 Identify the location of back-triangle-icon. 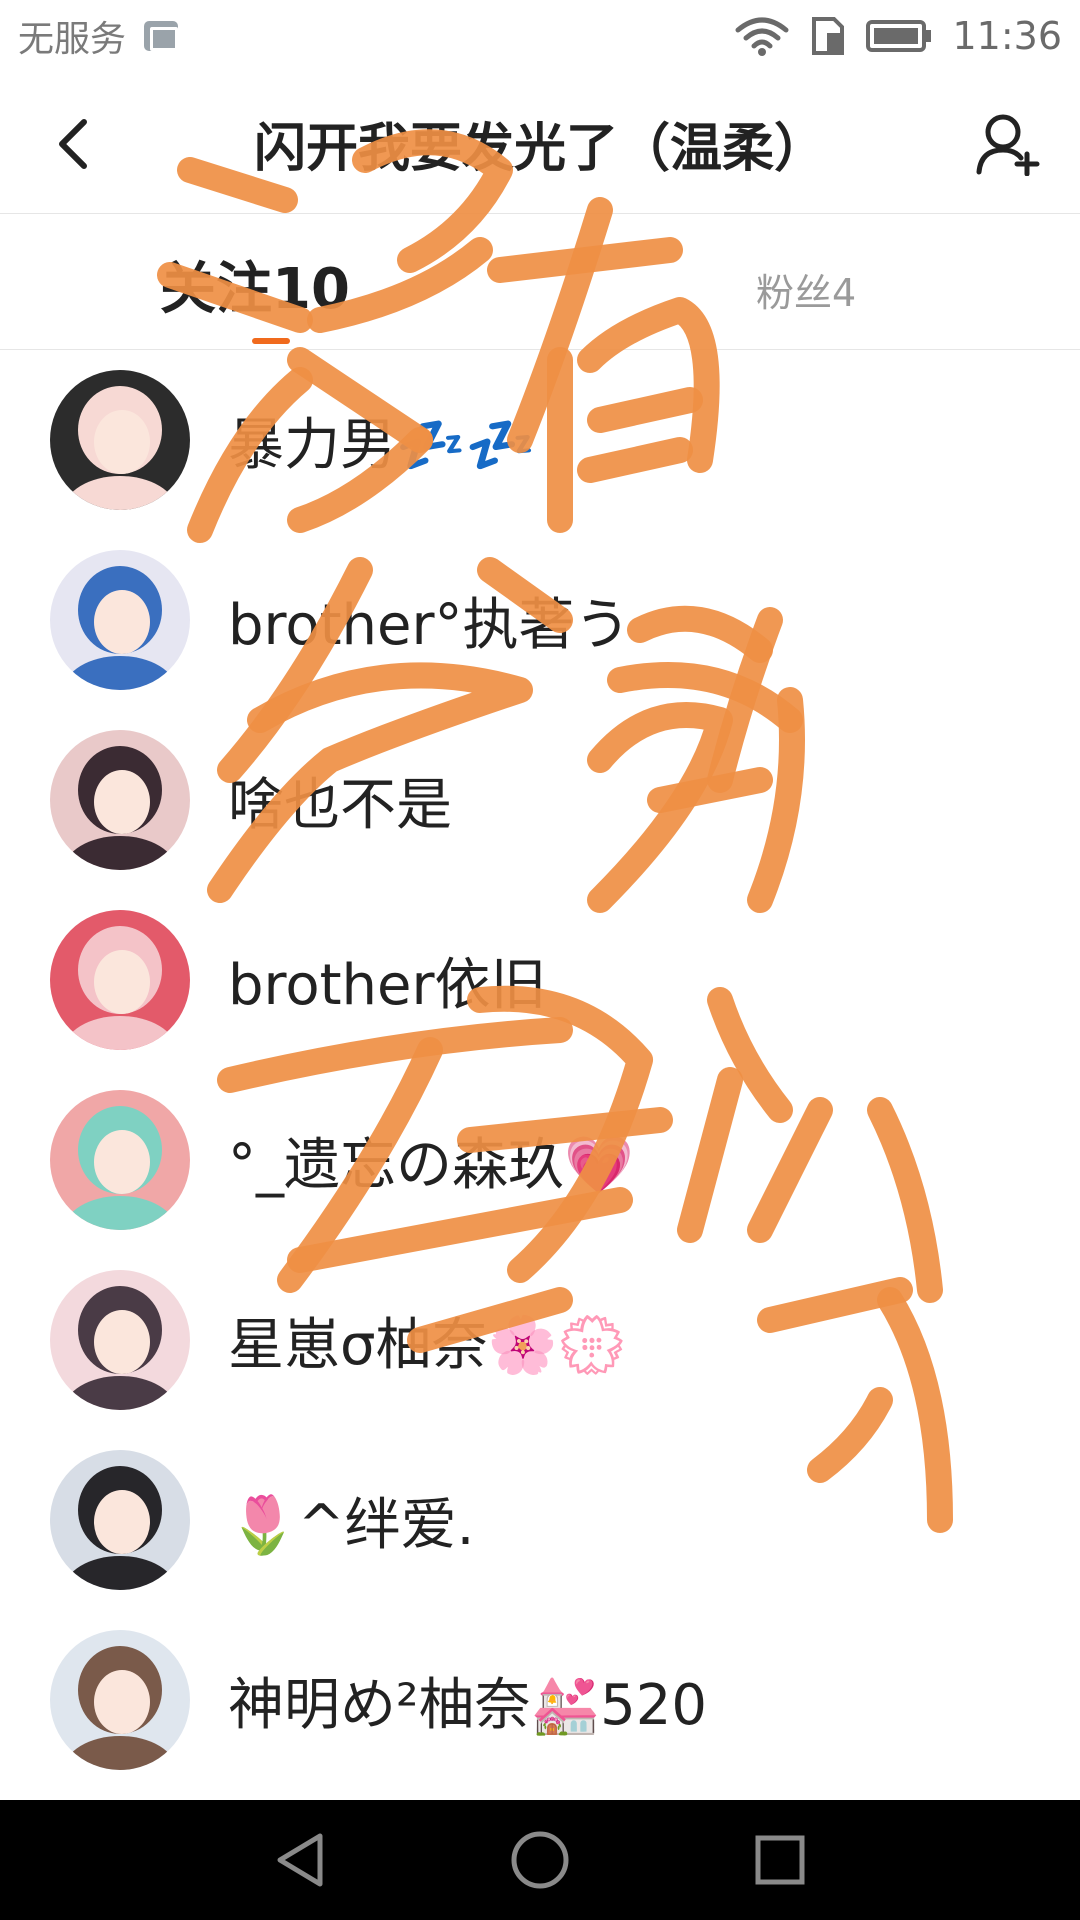
(300, 1860).